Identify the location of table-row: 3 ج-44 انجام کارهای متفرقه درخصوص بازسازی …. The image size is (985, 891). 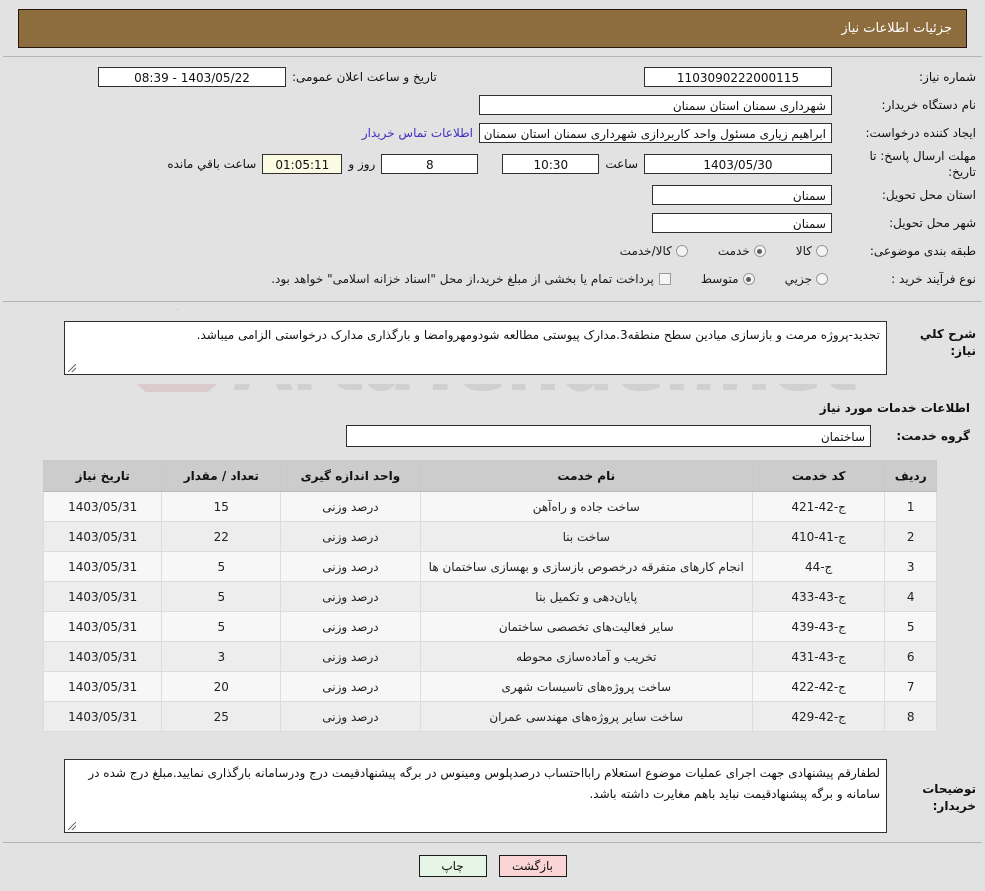
(489, 567).